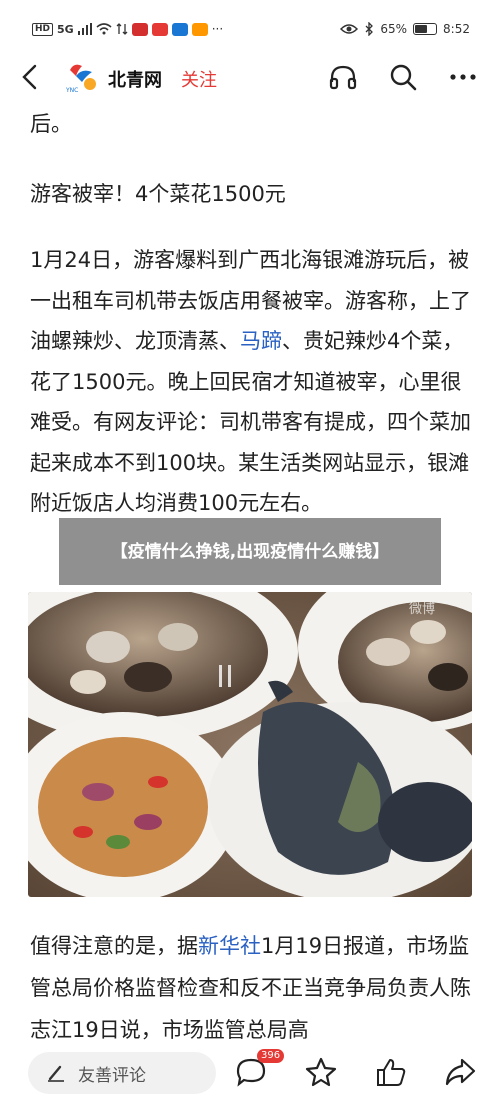  Describe the element at coordinates (369, 29) in the screenshot. I see `bluetooth-icon` at that location.